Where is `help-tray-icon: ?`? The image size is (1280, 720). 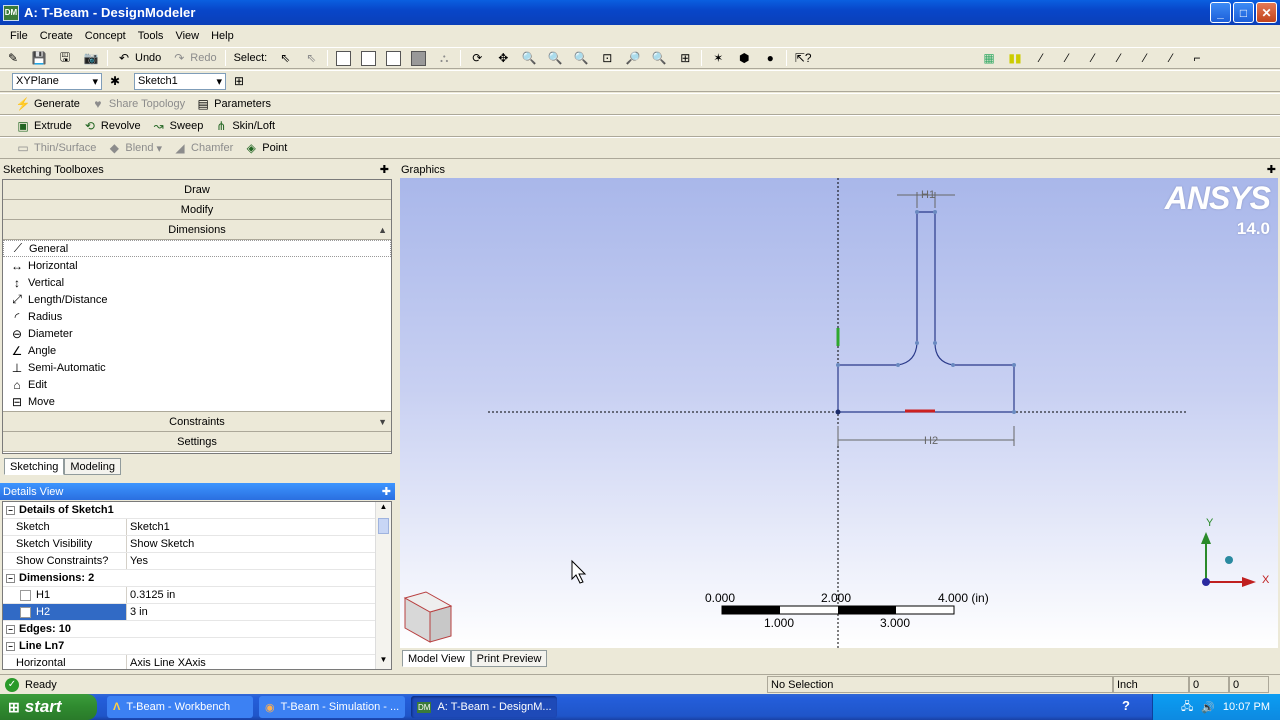
help-tray-icon: ? is located at coordinates (1126, 705).